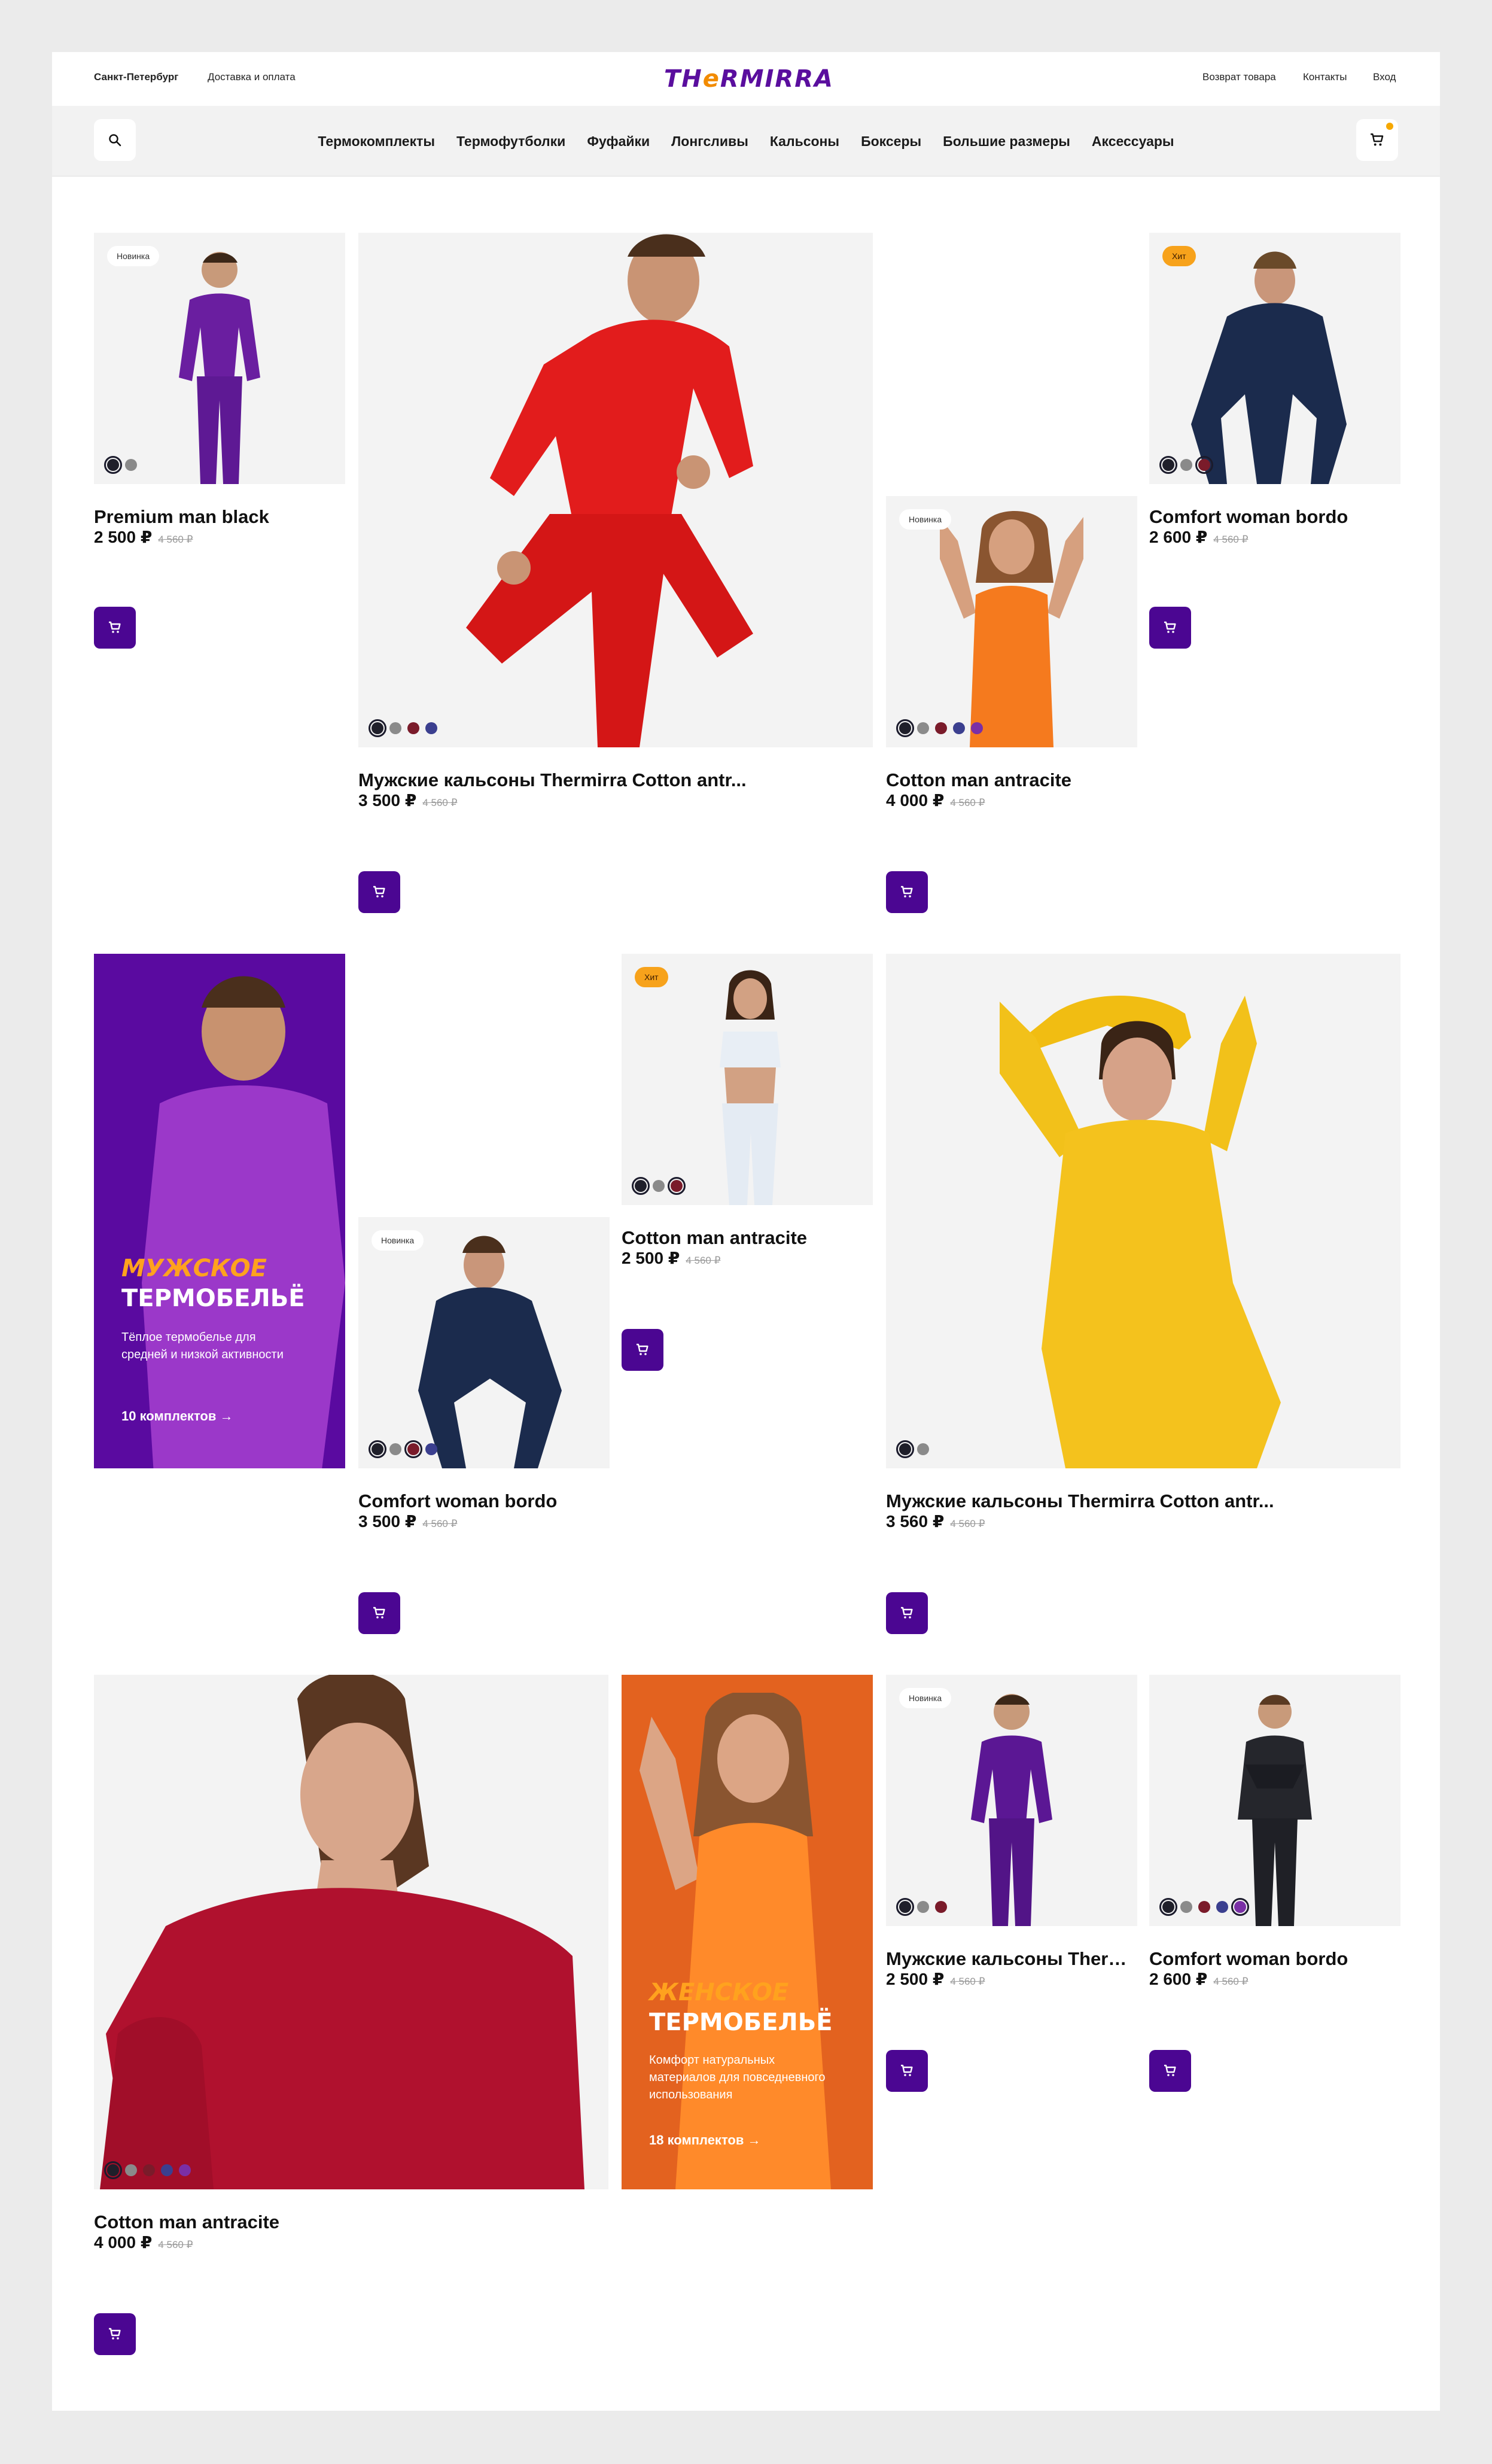 The width and height of the screenshot is (1492, 2464). What do you see at coordinates (1239, 77) in the screenshot?
I see `returns-link: Возврат товара` at bounding box center [1239, 77].